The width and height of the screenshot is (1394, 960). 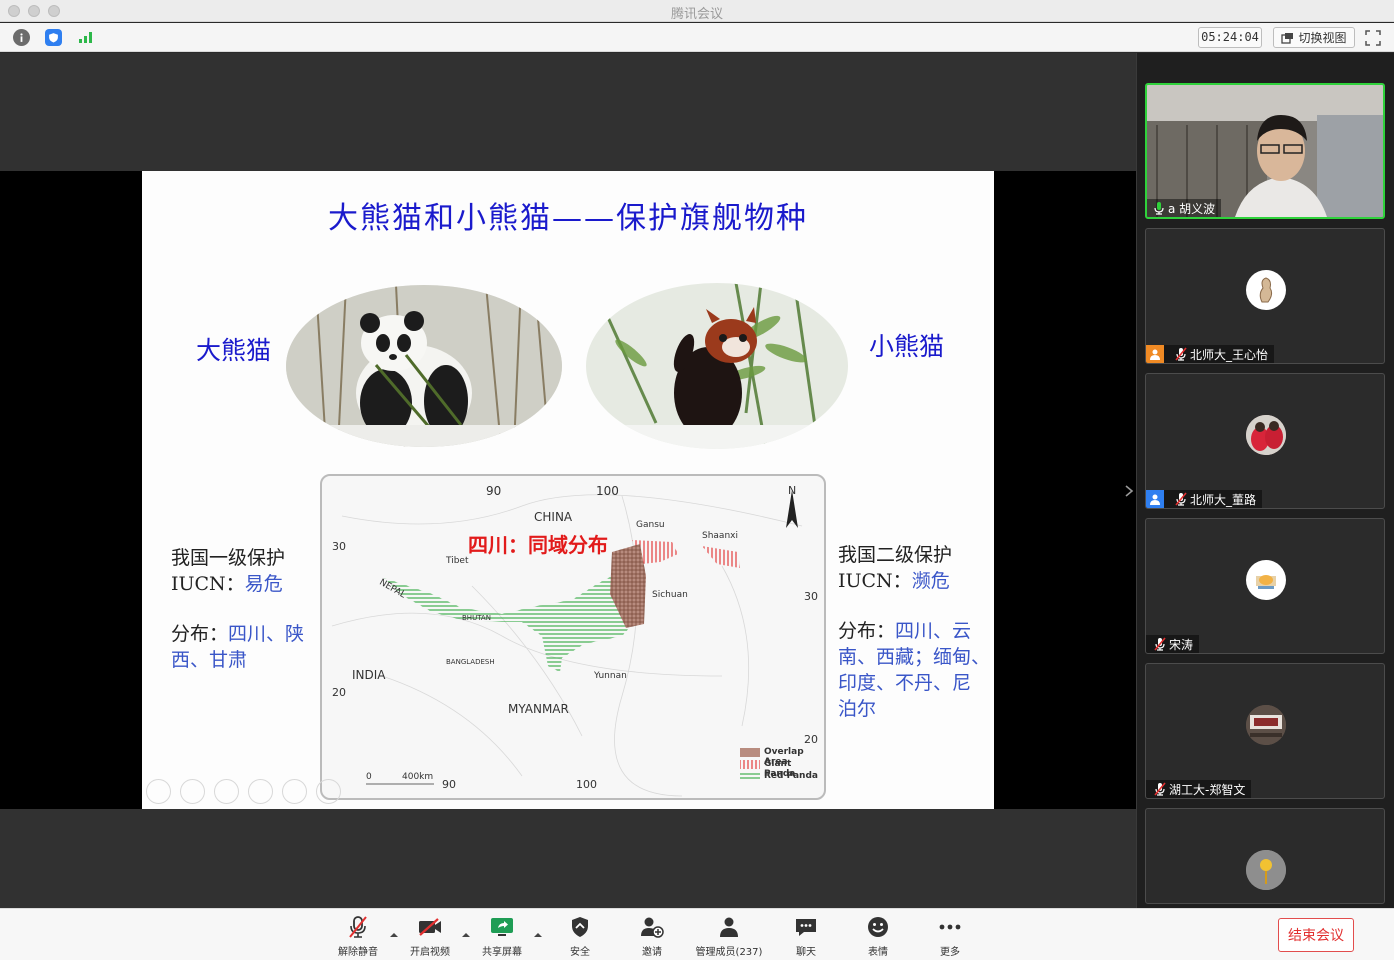 I want to click on map-tick-right-30: 30, so click(x=811, y=596).